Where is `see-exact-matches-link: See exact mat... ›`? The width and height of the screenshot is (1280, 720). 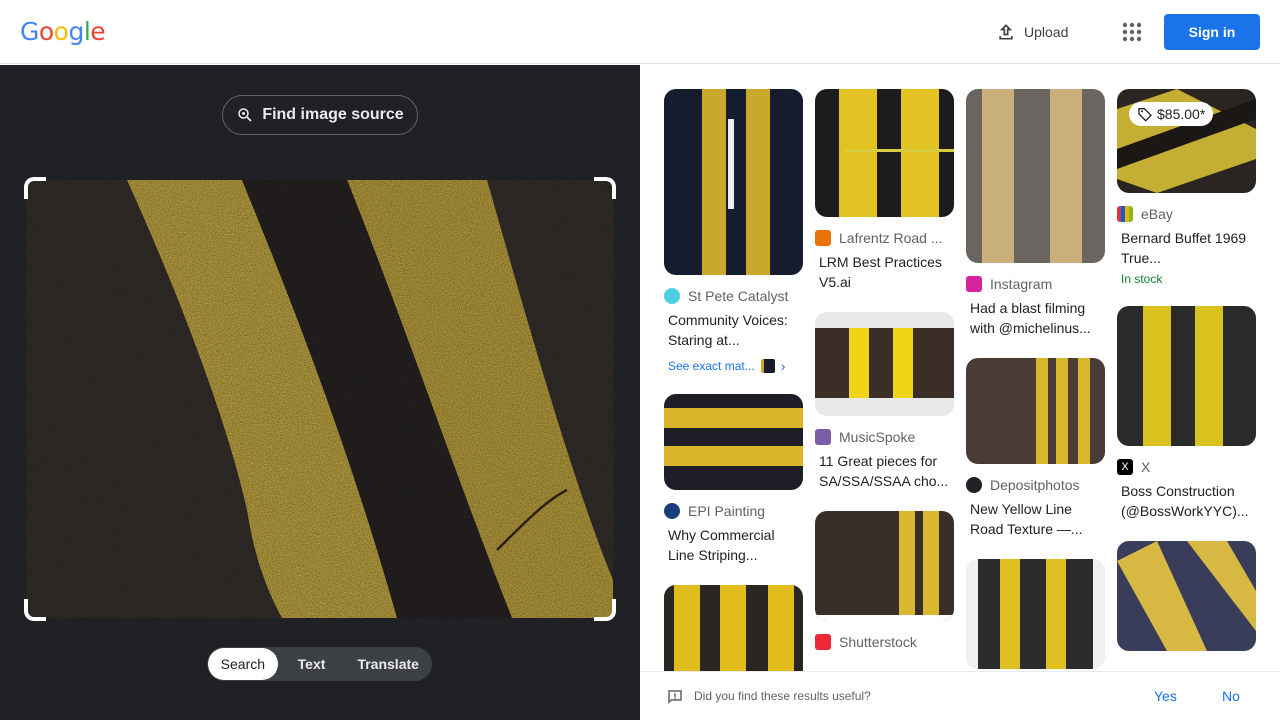 see-exact-matches-link: See exact mat... › is located at coordinates (733, 366).